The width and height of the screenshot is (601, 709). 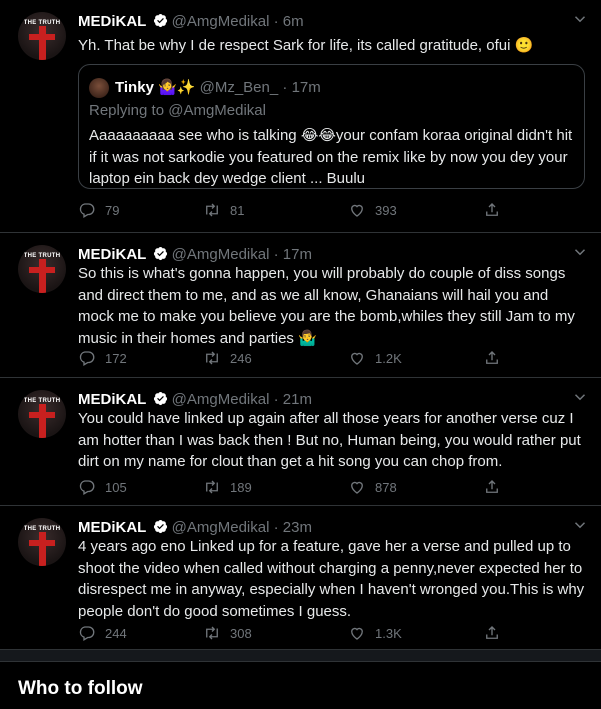 I want to click on retweet-button: 189, so click(x=227, y=487).